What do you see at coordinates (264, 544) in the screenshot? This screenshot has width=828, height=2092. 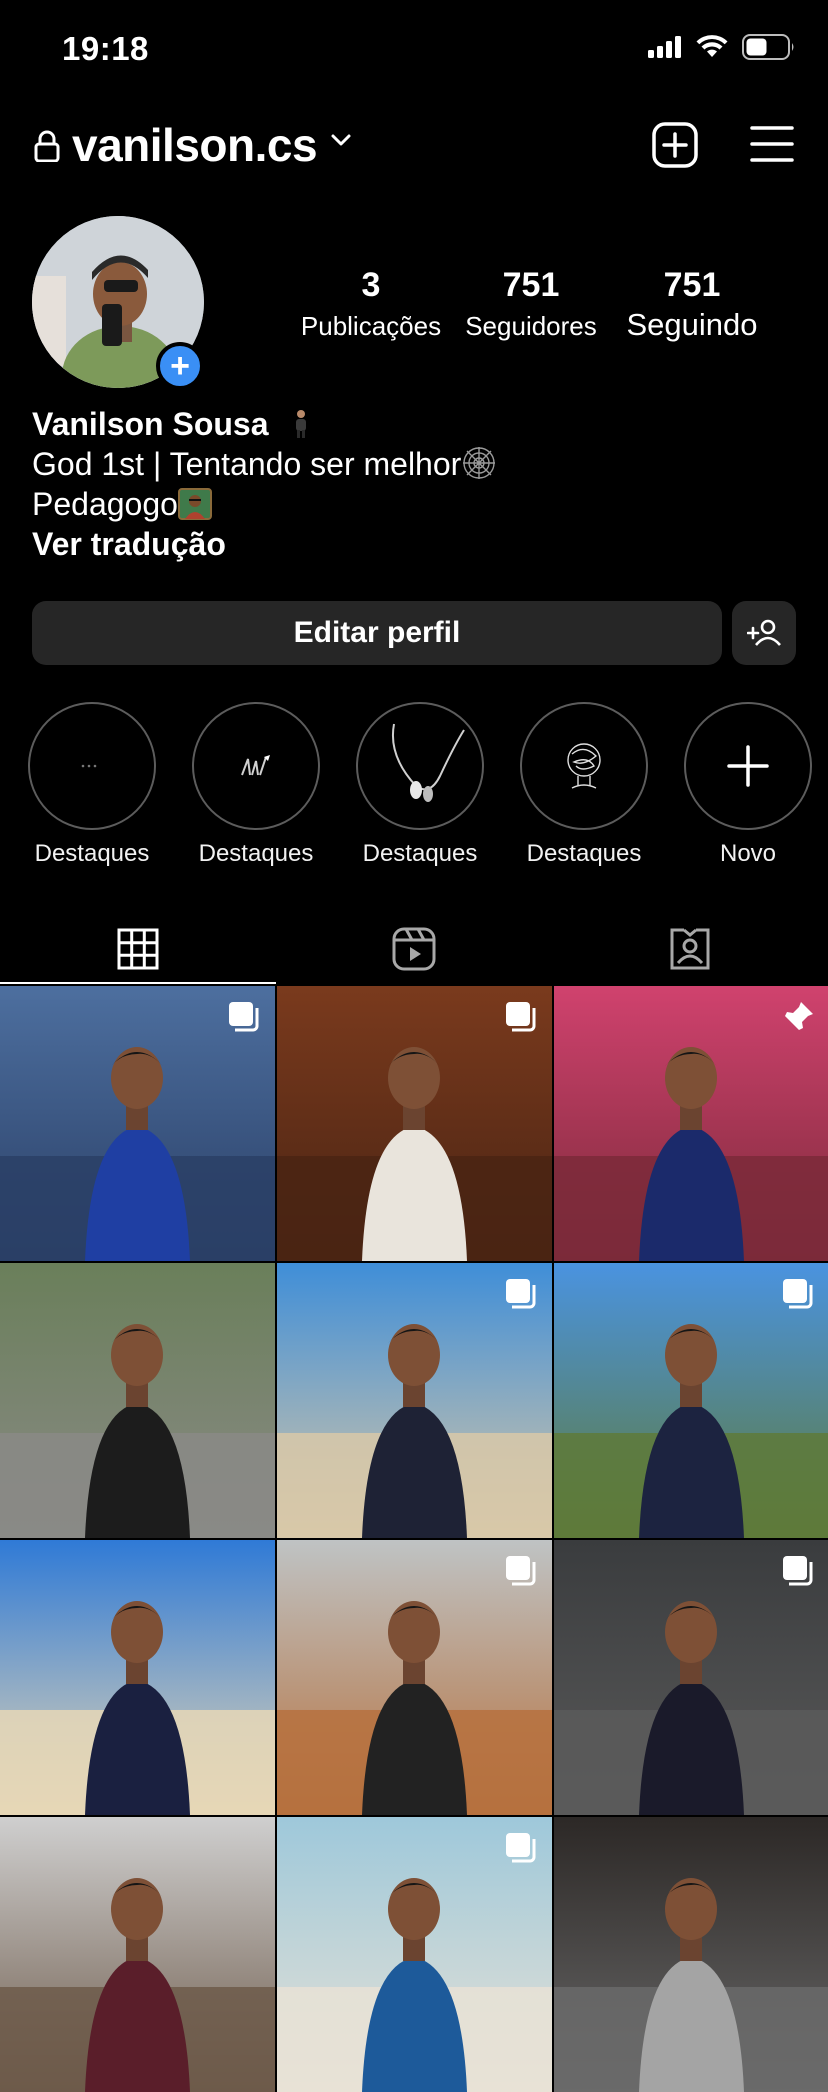 I see `see-translation-link: Ver tradução` at bounding box center [264, 544].